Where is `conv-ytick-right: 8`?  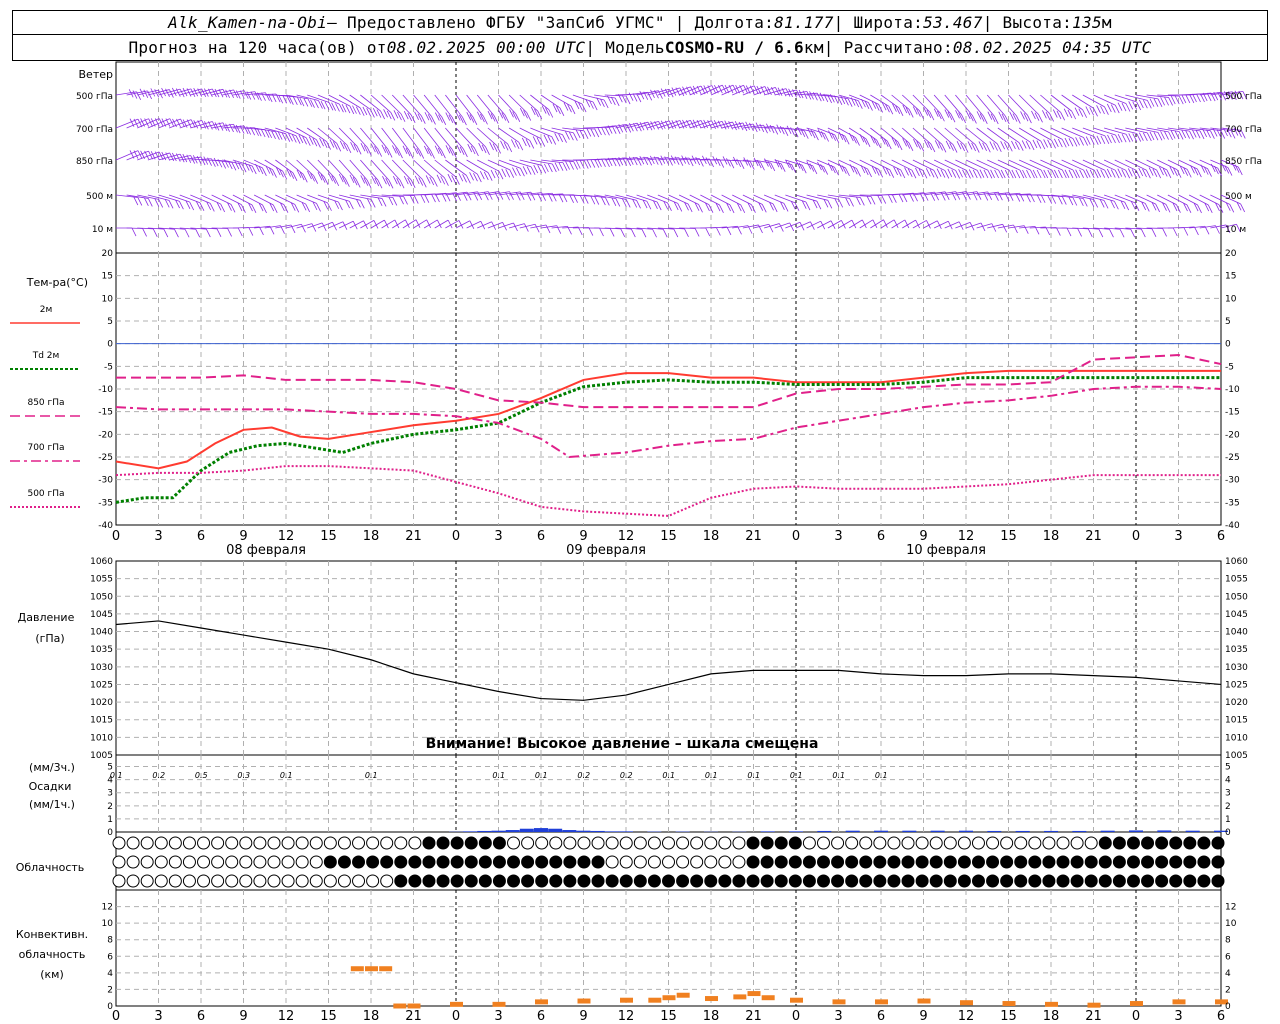 conv-ytick-right: 8 is located at coordinates (1228, 941).